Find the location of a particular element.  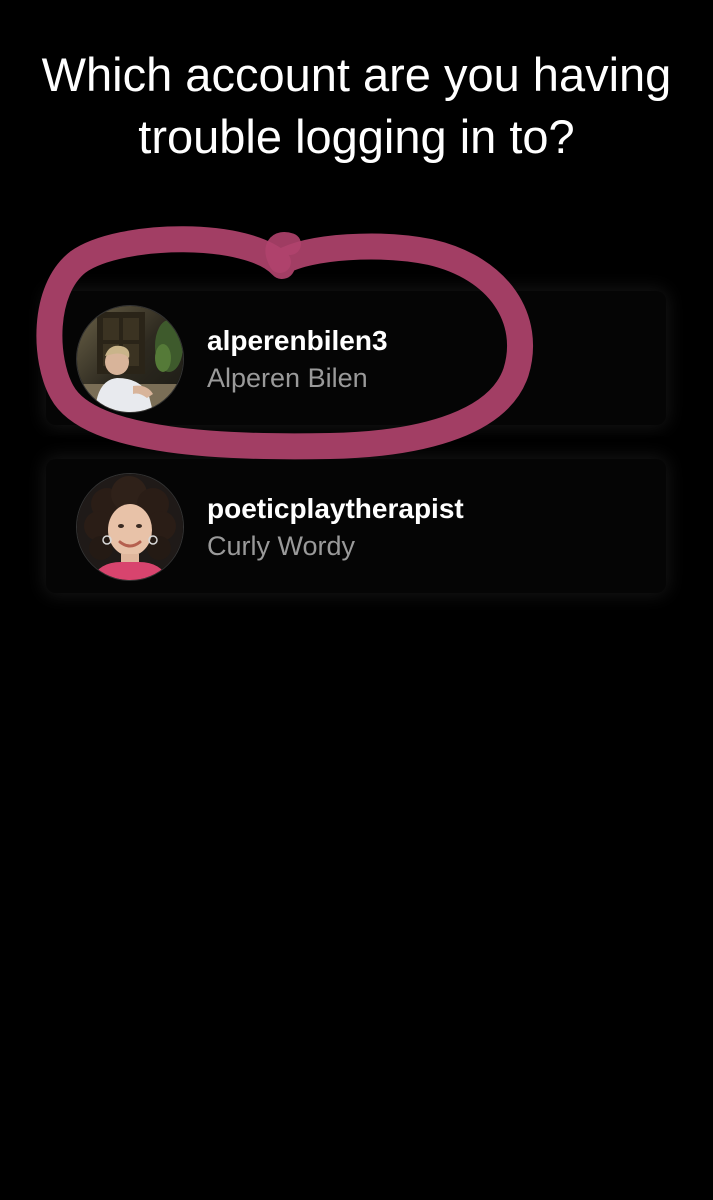

account-row-alperenbilen3: alperenbilen3 Alperen Bilen is located at coordinates (356, 358).